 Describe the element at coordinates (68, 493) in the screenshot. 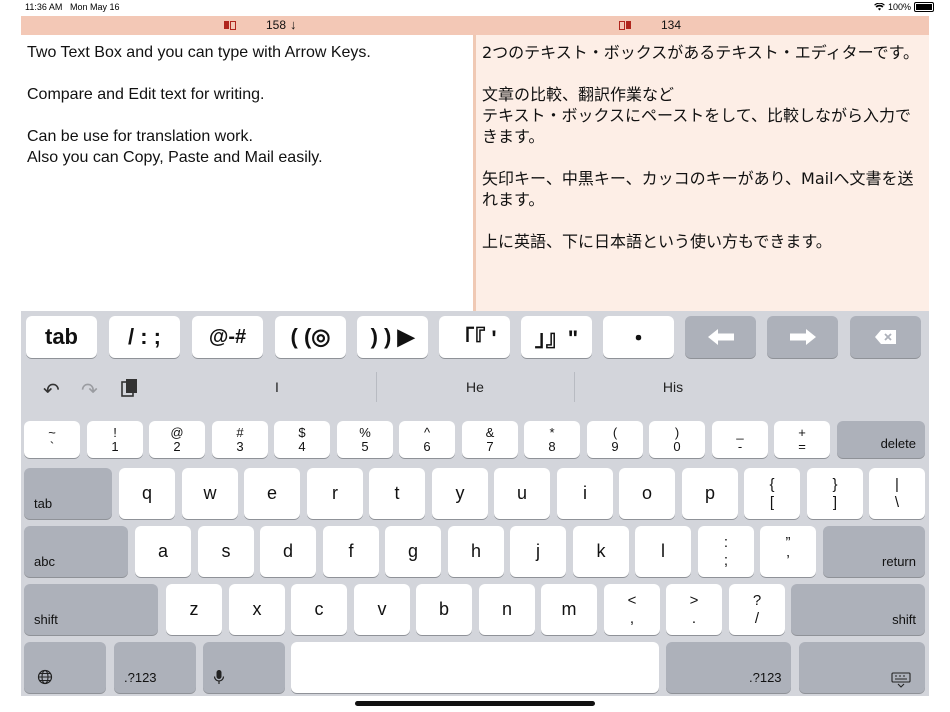

I see `tab-key: tab` at that location.